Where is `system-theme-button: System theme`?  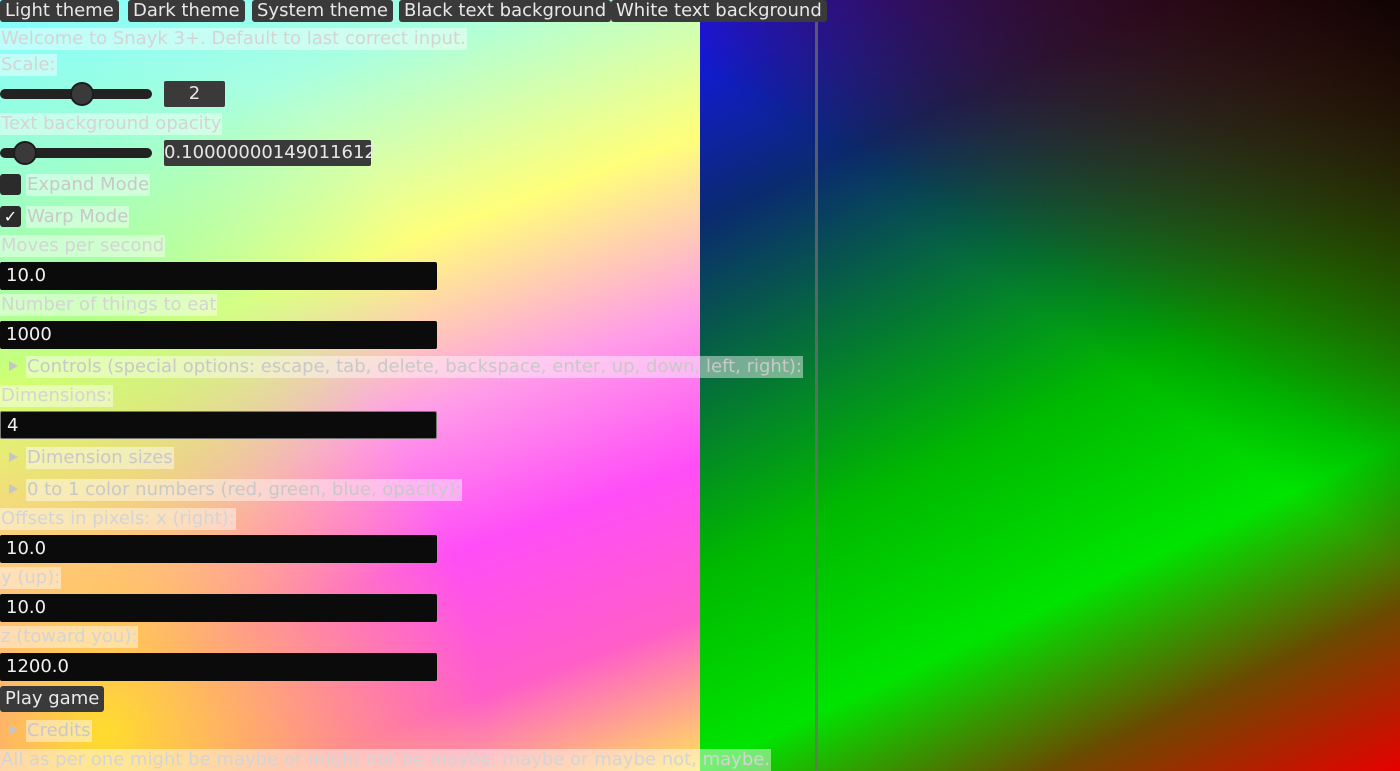
system-theme-button: System theme is located at coordinates (322, 11).